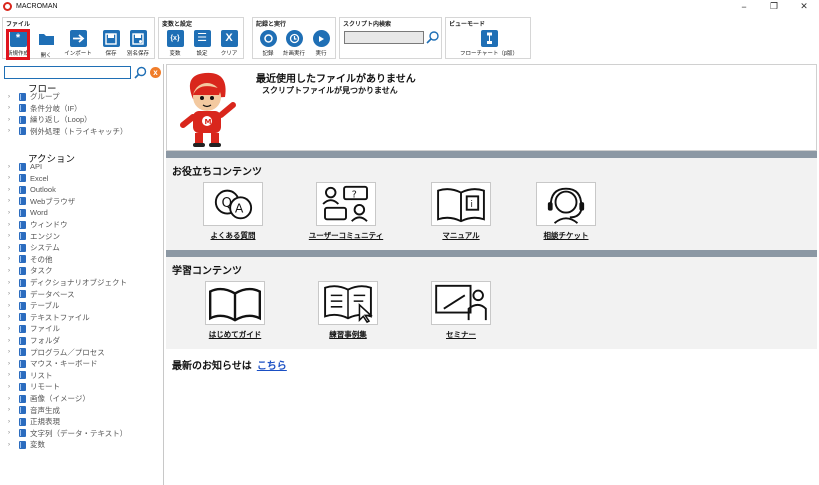 This screenshot has width=819, height=485. What do you see at coordinates (32, 189) in the screenshot?
I see `tree-item-action: › Outlook` at bounding box center [32, 189].